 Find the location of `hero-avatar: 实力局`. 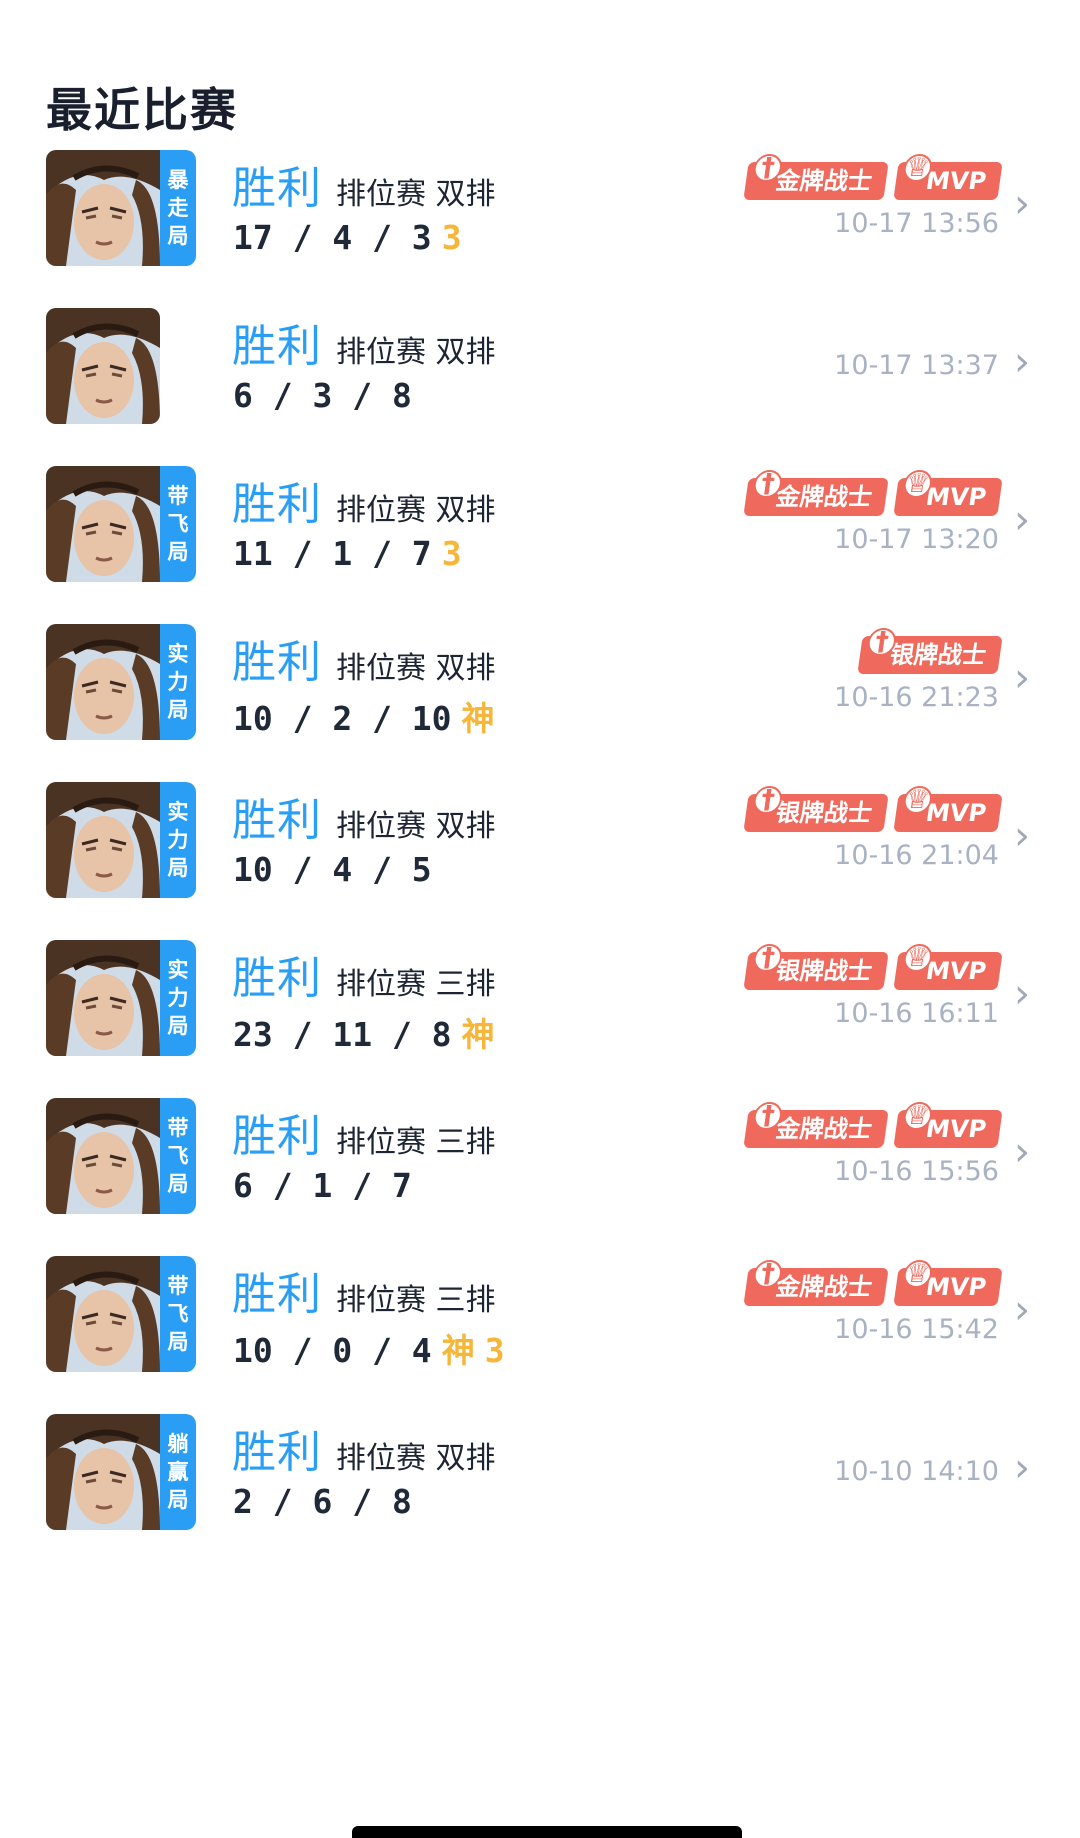

hero-avatar: 实力局 is located at coordinates (121, 682).